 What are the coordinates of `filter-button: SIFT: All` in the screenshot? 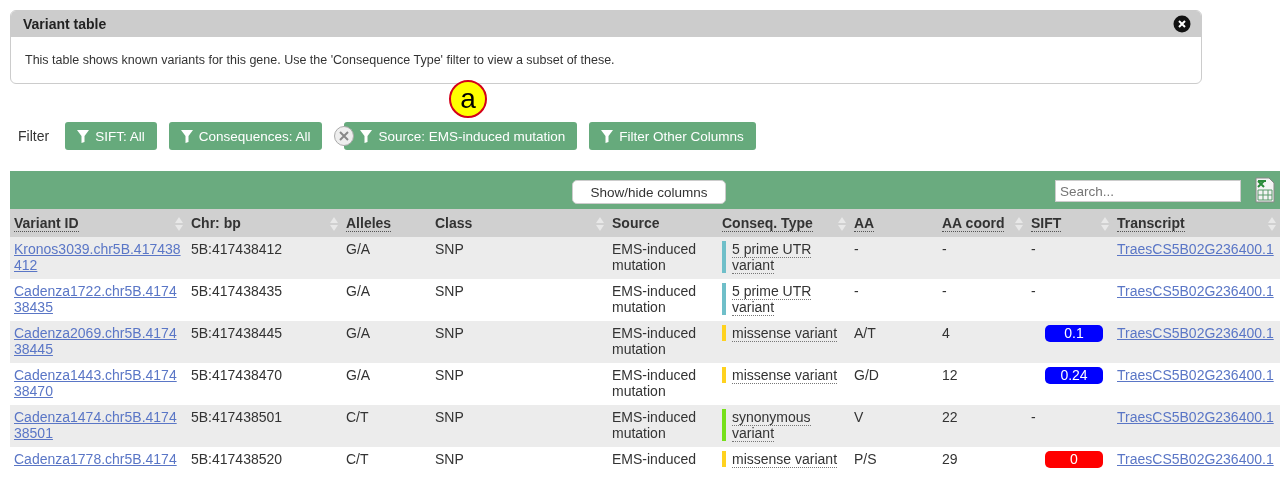 It's located at (111, 136).